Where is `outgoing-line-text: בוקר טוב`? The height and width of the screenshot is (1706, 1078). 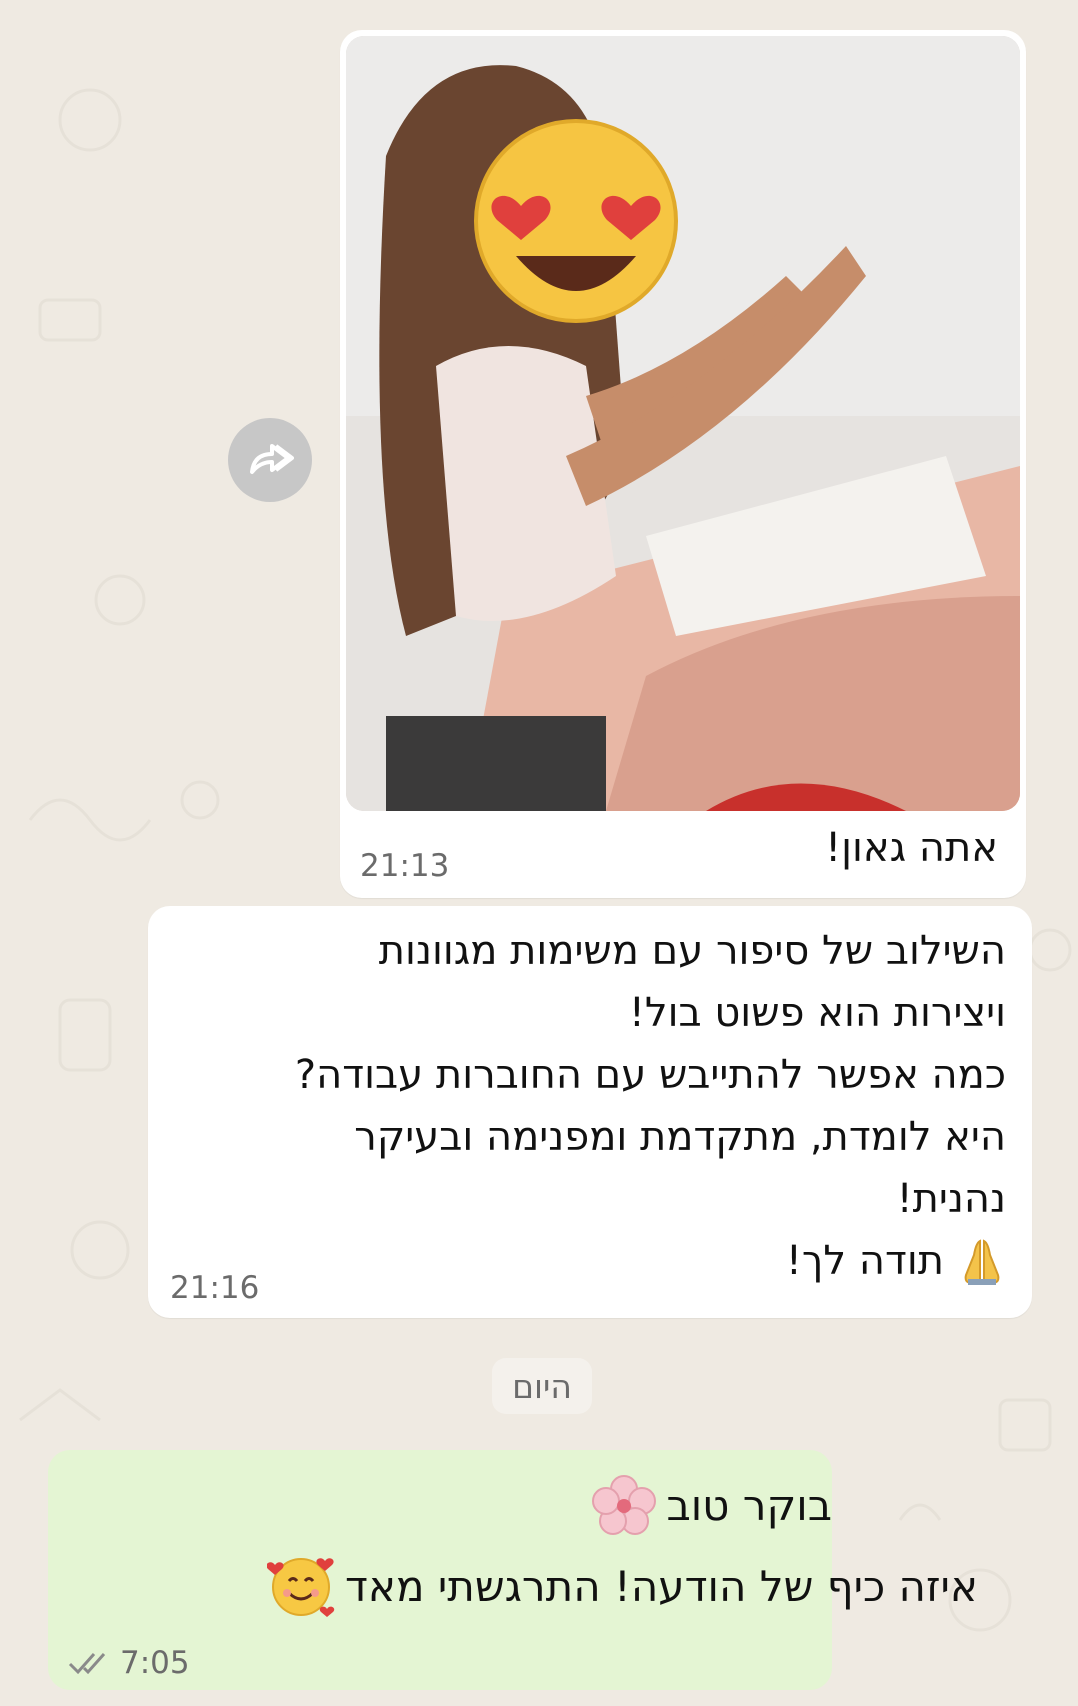 outgoing-line-text: בוקר טוב is located at coordinates (749, 1505).